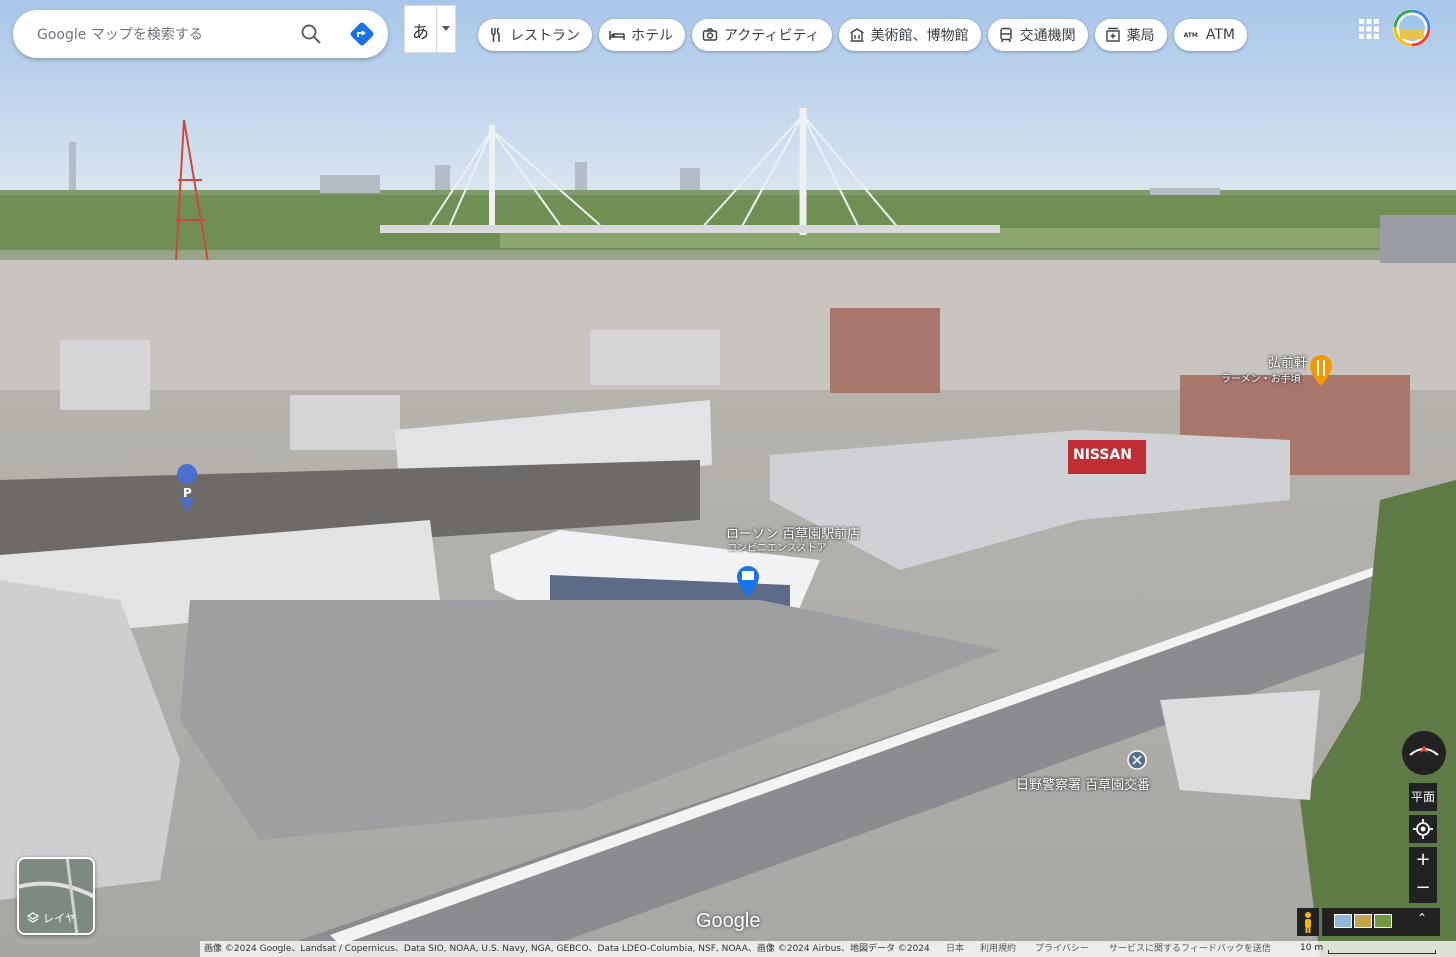 Image resolution: width=1456 pixels, height=957 pixels. Describe the element at coordinates (1112, 34) in the screenshot. I see `pharmacy-icon` at that location.